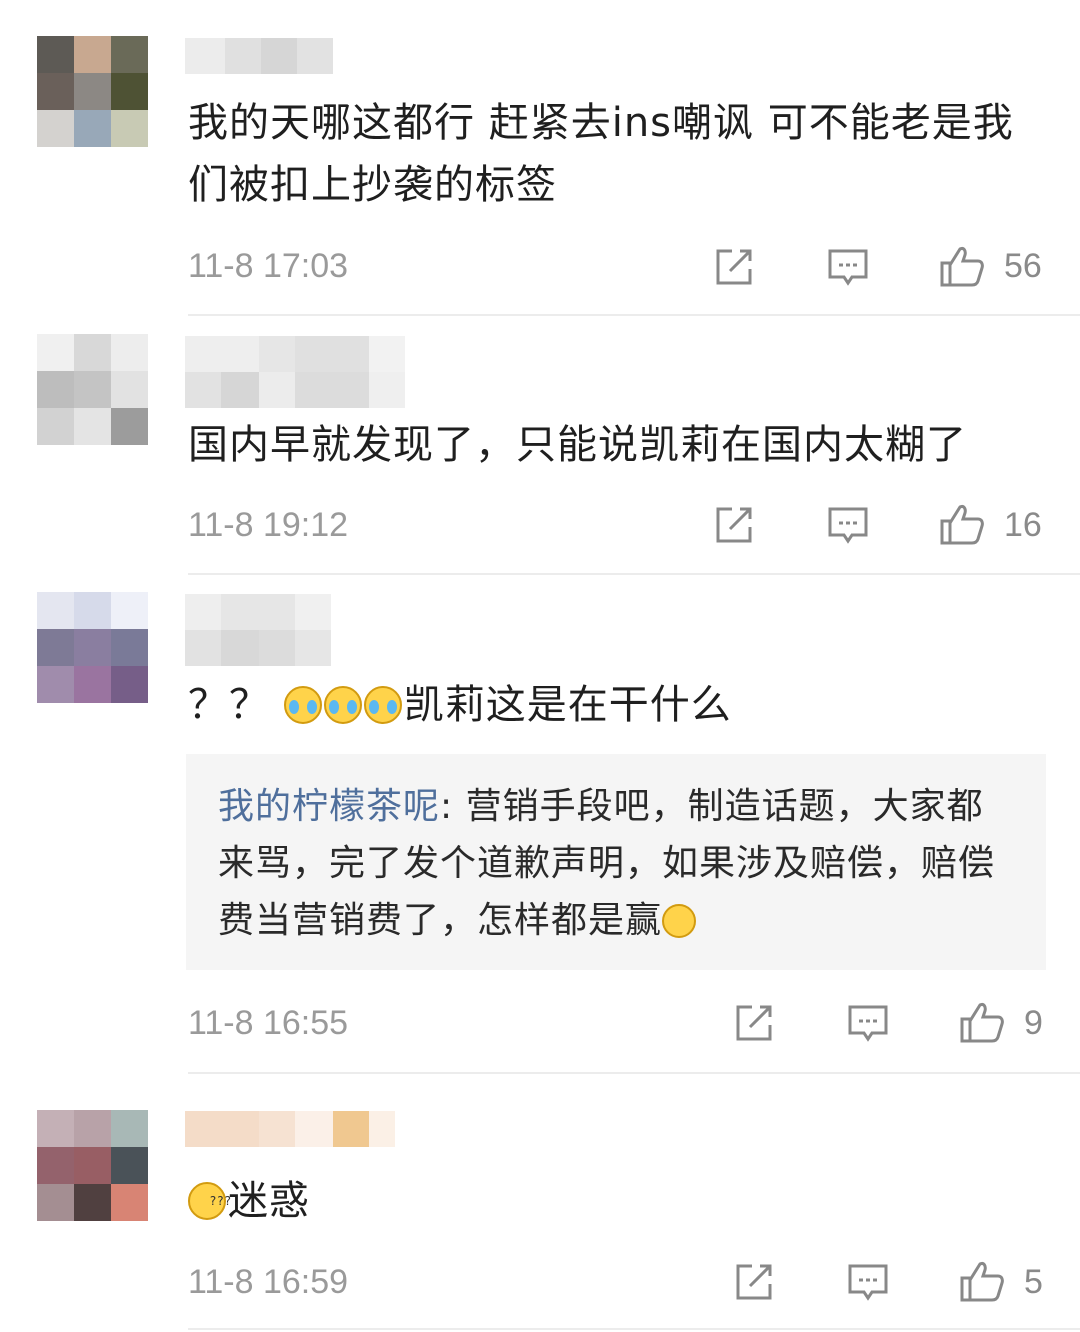 The width and height of the screenshot is (1080, 1332). What do you see at coordinates (1033, 1282) in the screenshot?
I see `like-count: 5` at bounding box center [1033, 1282].